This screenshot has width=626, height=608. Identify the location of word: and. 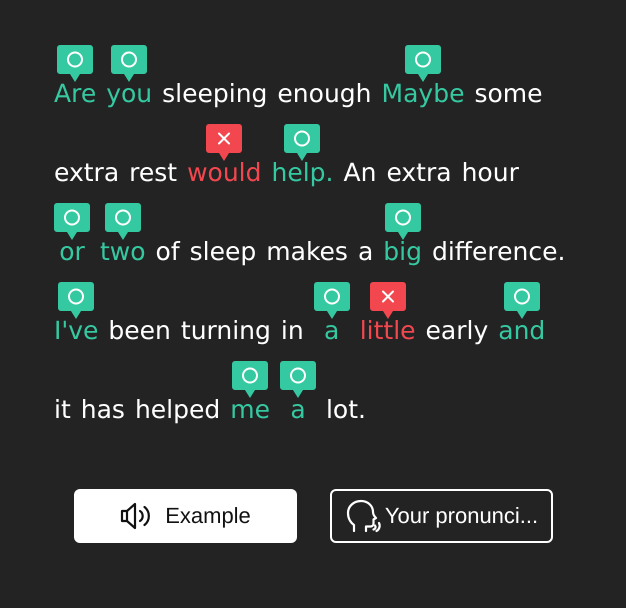
(522, 331).